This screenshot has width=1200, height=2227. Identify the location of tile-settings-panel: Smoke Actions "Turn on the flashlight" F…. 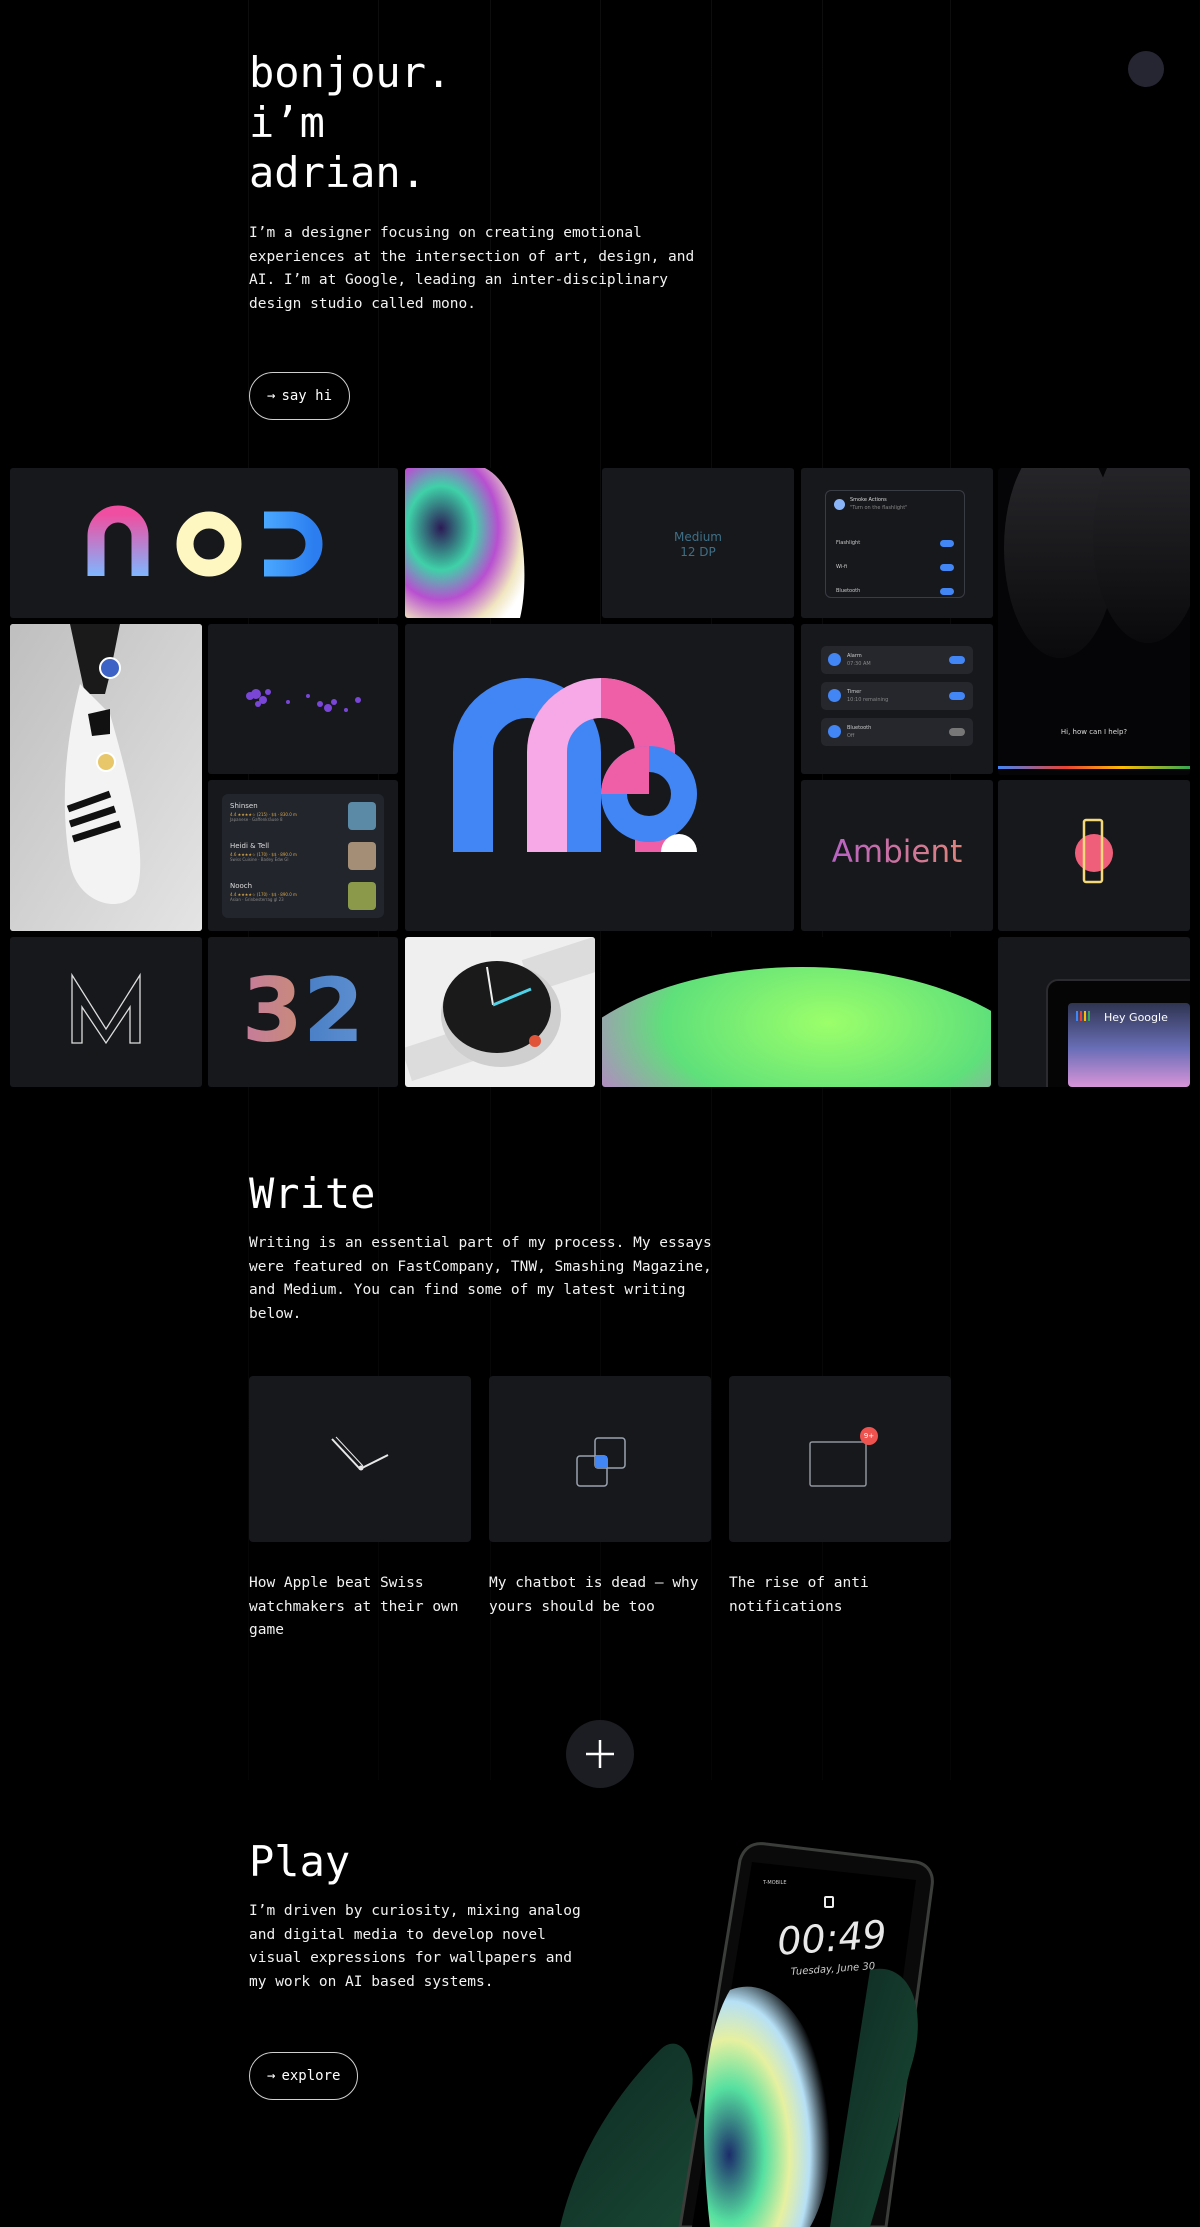
(897, 543).